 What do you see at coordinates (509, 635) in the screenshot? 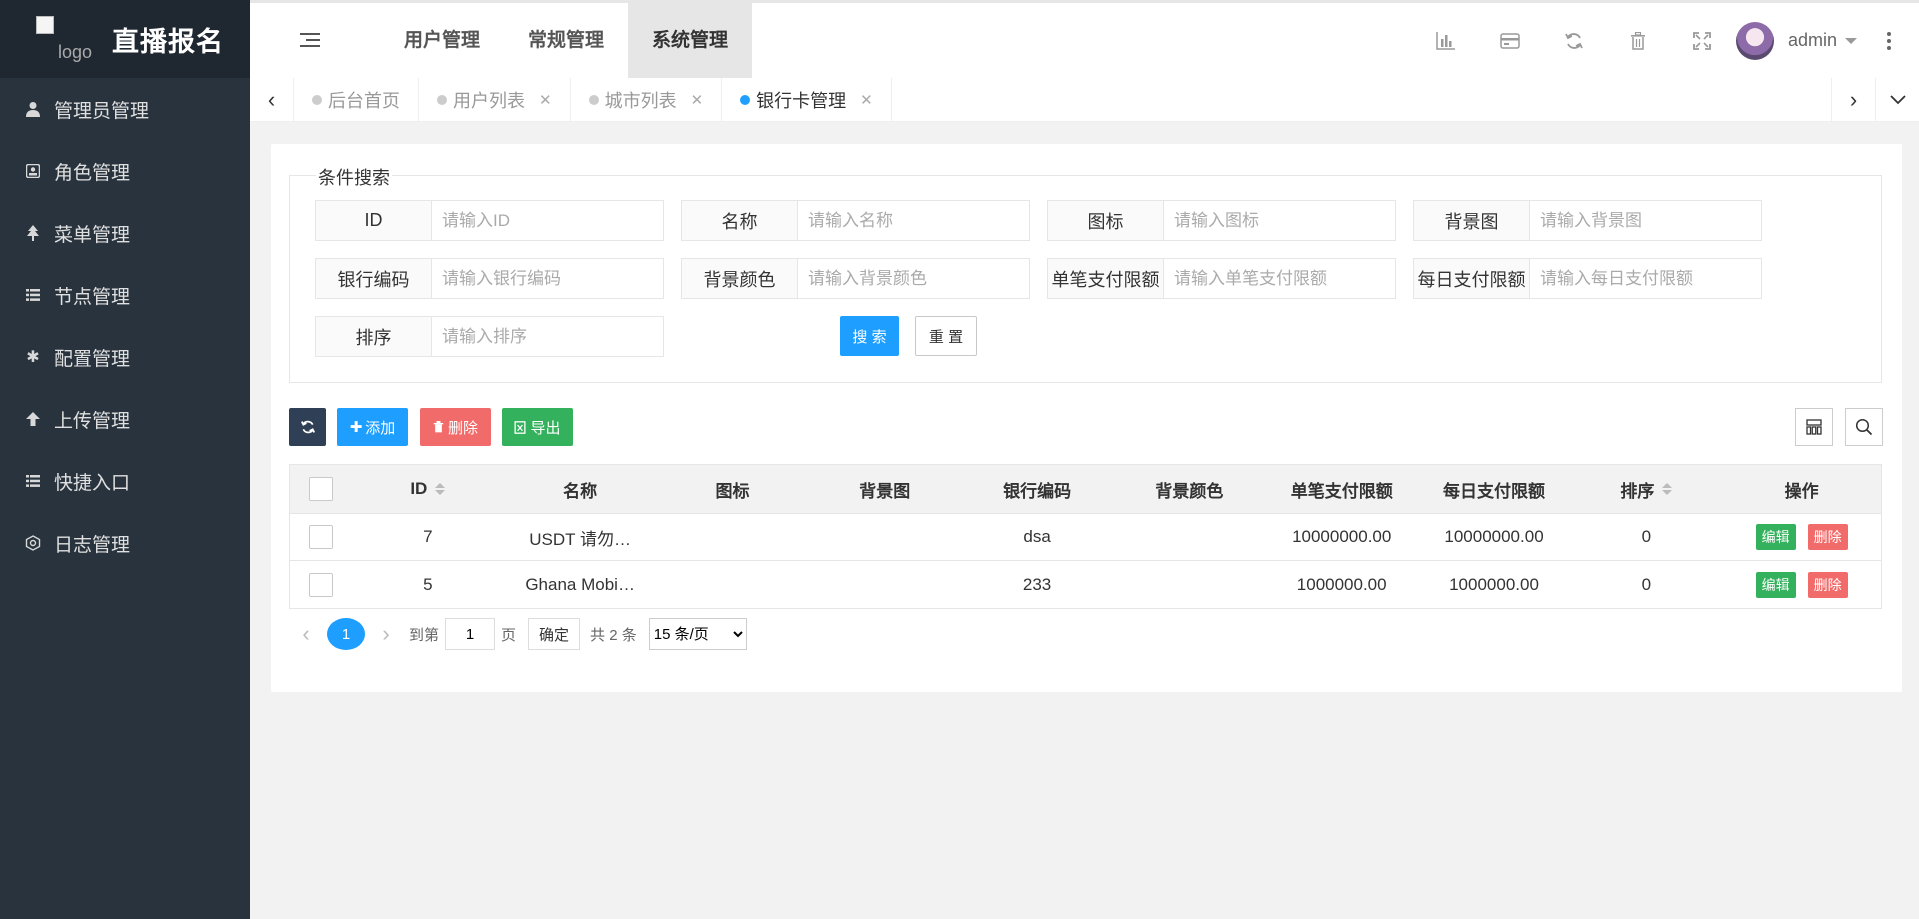
I see `page-unit-label: 页` at bounding box center [509, 635].